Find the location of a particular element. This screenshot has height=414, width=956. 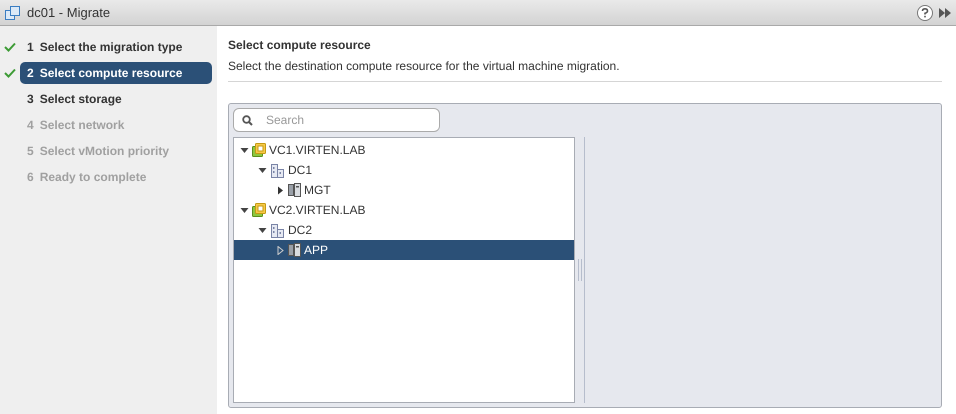

page-description: Select the destination compute resource for the virtual machine migration. is located at coordinates (424, 66).